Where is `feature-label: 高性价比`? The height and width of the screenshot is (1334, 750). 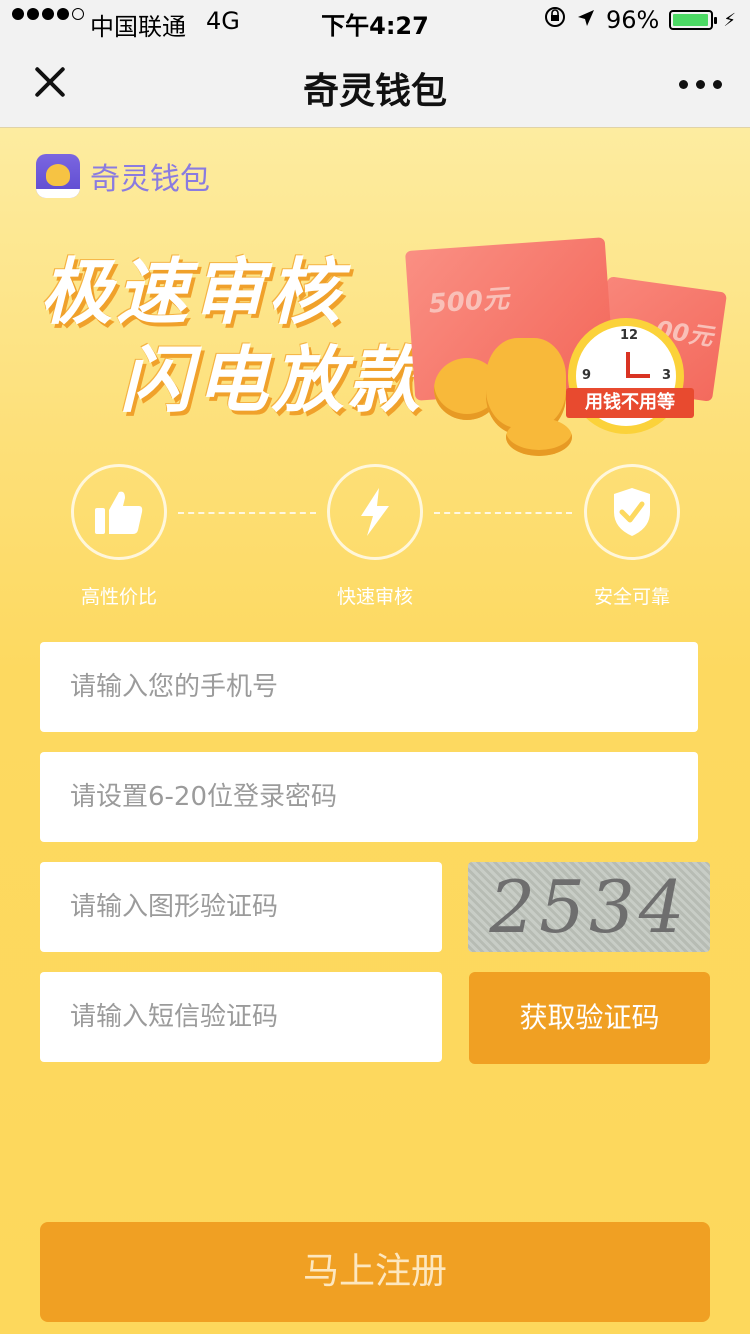
feature-label: 高性价比 is located at coordinates (118, 597).